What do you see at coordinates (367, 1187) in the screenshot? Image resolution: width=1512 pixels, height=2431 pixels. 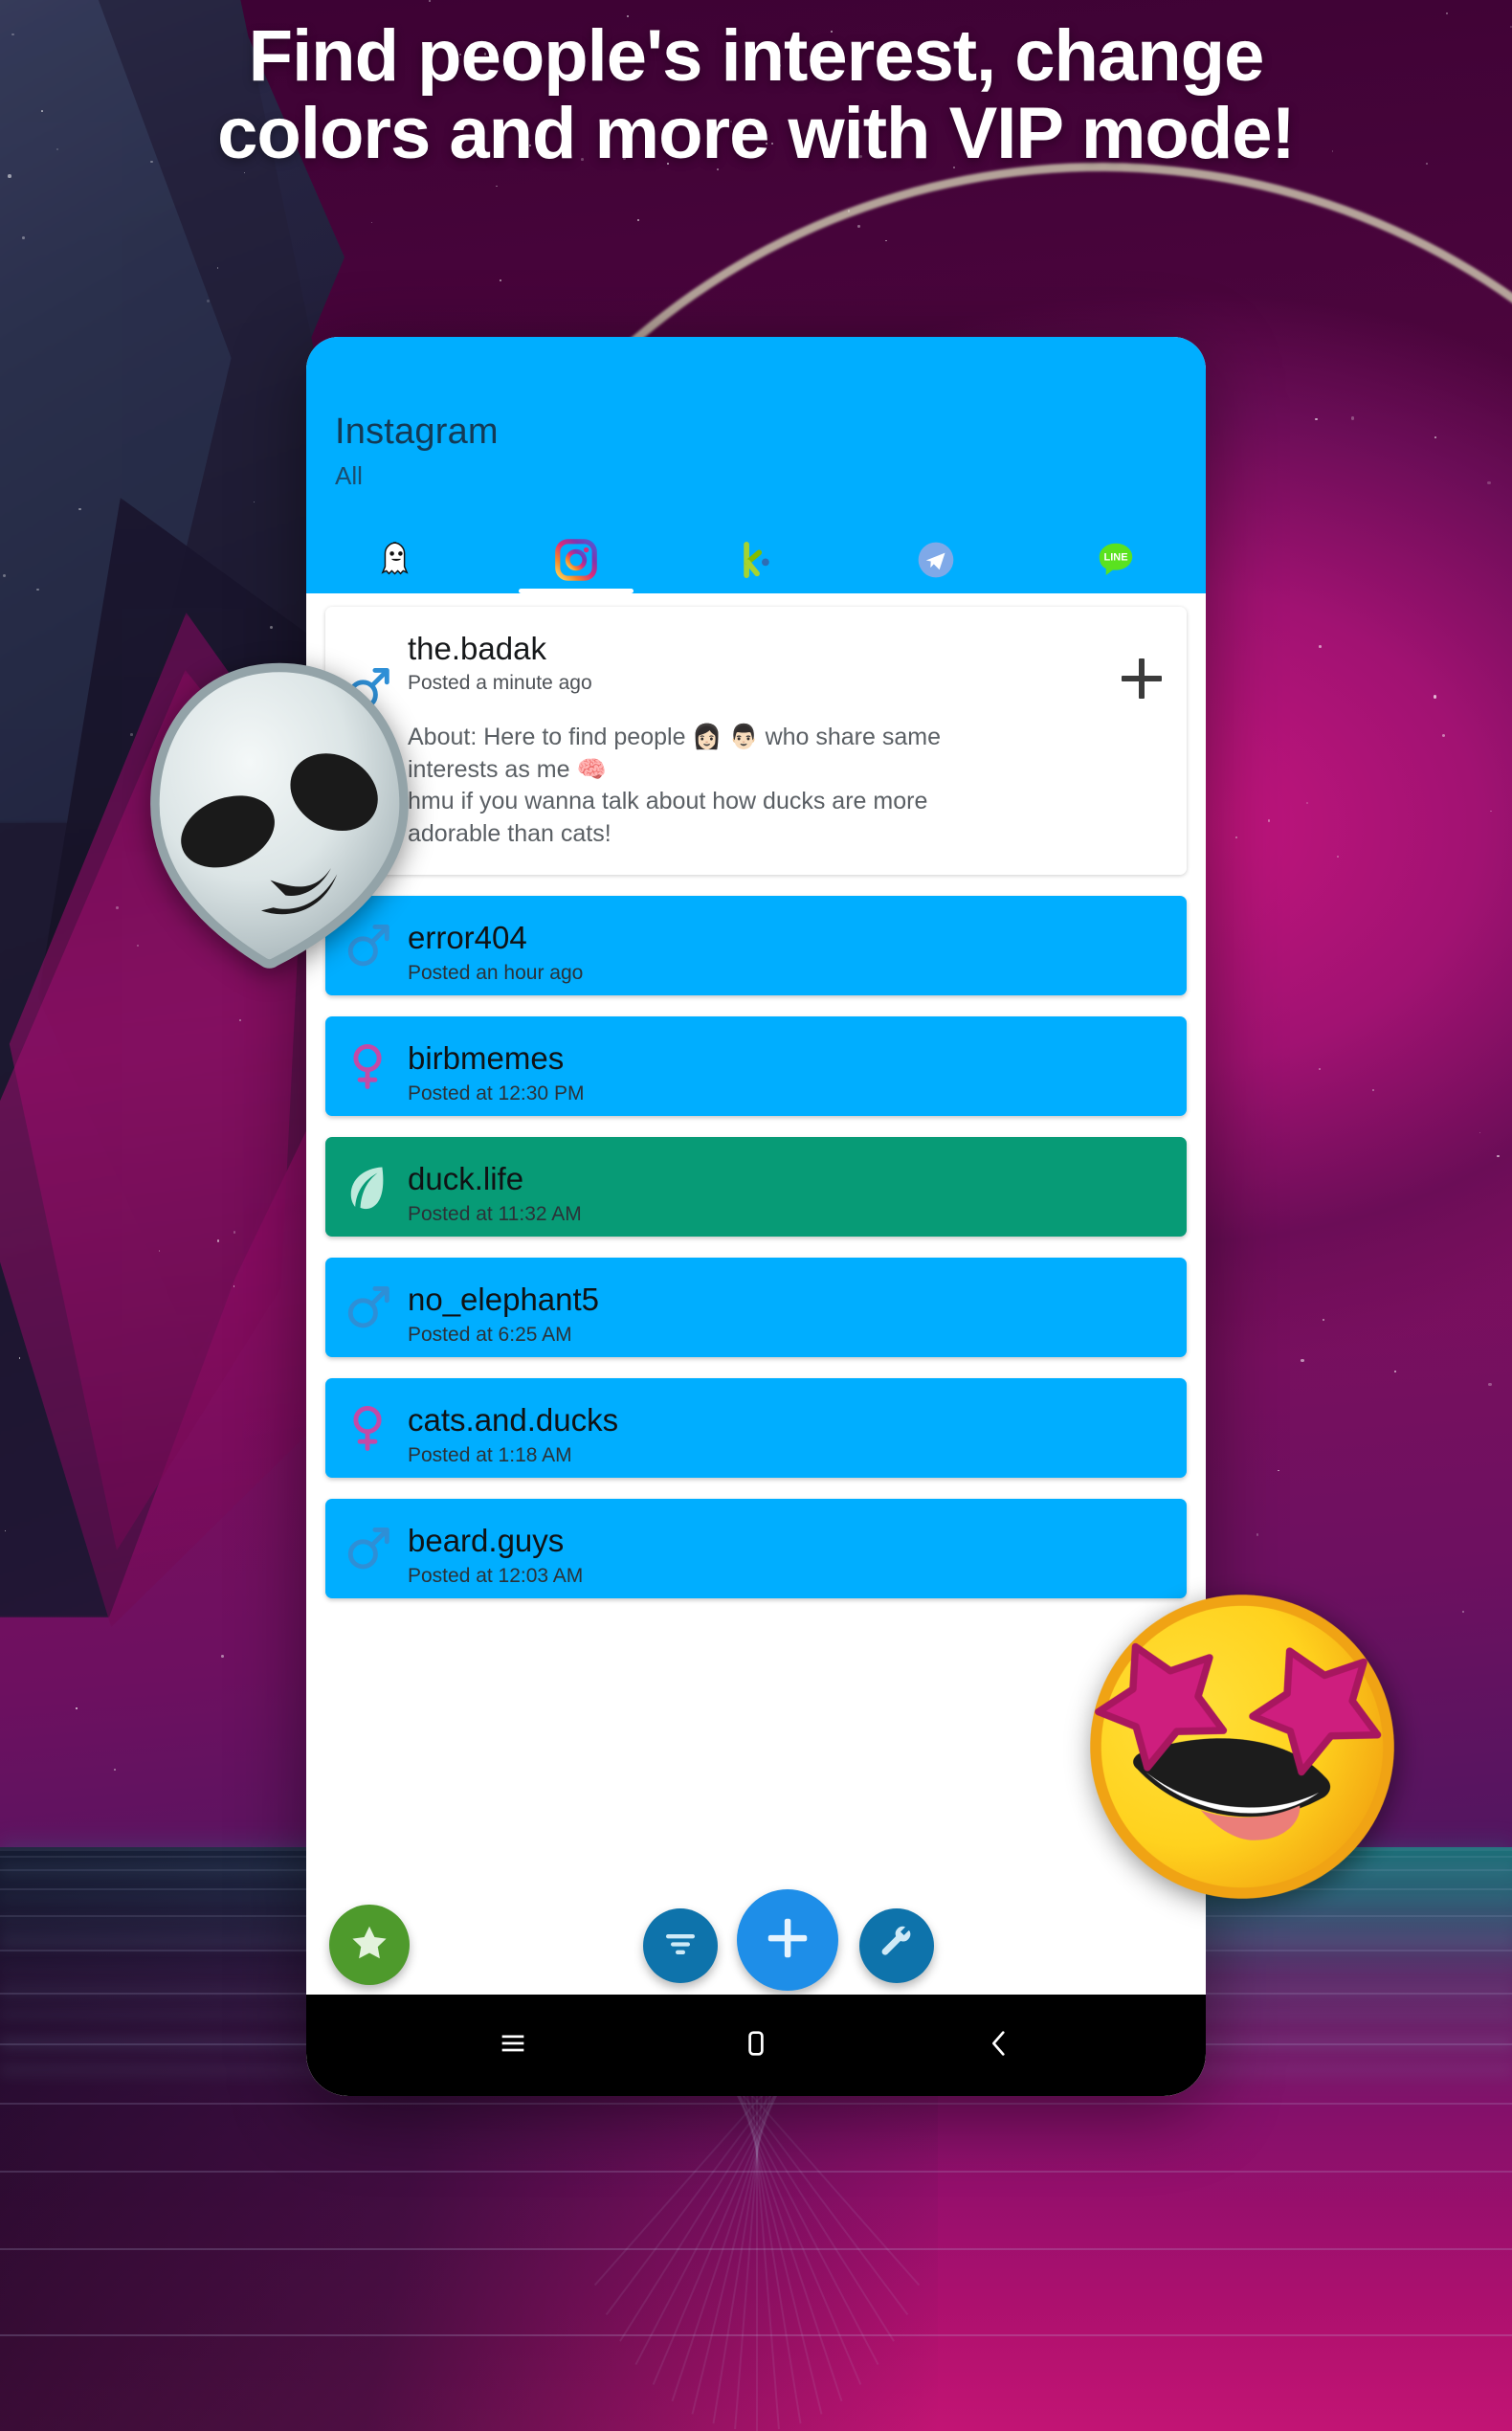 I see `leaf-icon` at bounding box center [367, 1187].